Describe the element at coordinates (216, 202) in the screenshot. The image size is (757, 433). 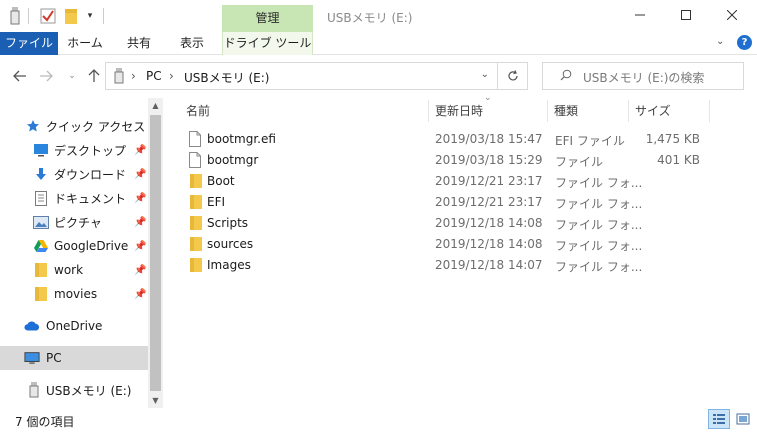
I see `file-name: EFI` at that location.